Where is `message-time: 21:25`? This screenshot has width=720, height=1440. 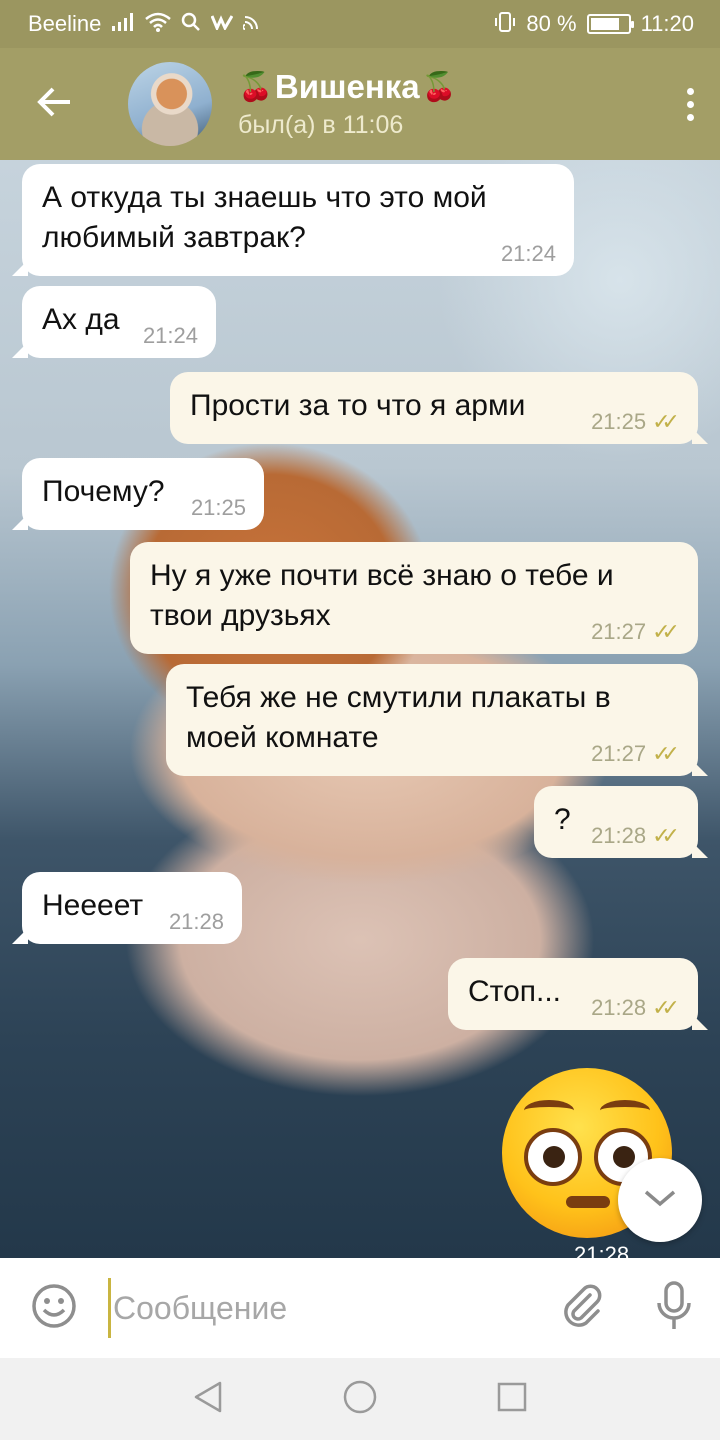
message-time: 21:25 is located at coordinates (218, 508).